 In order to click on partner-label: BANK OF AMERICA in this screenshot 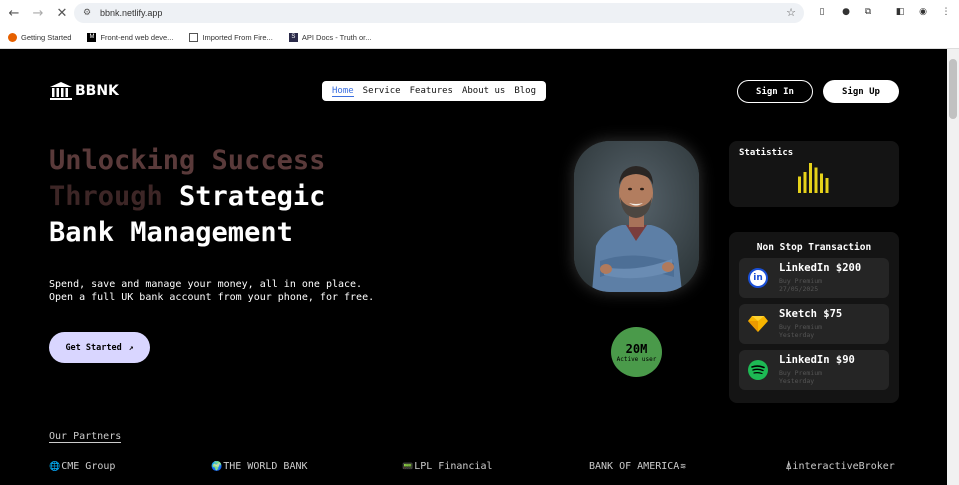, I will do `click(634, 466)`.